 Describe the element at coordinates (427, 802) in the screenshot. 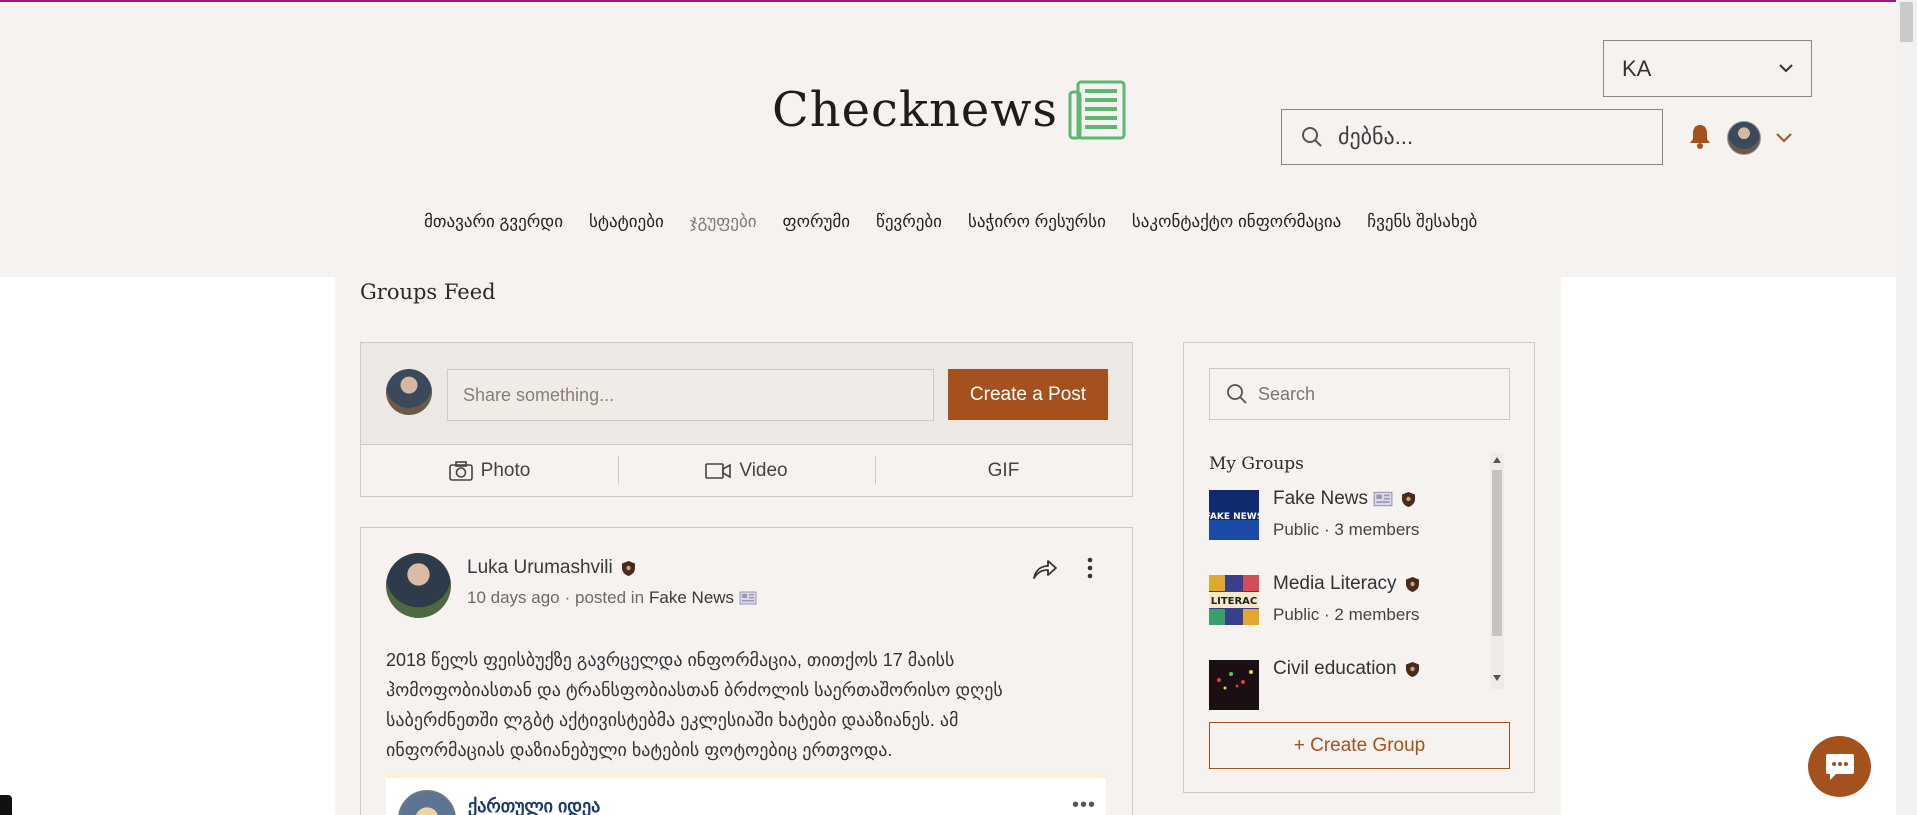

I see `embedded-avatar` at that location.